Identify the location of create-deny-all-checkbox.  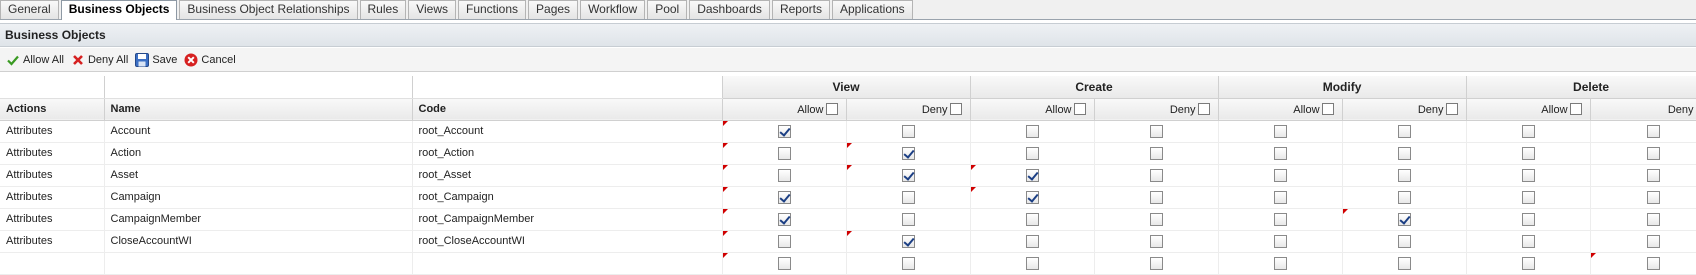
(1204, 109).